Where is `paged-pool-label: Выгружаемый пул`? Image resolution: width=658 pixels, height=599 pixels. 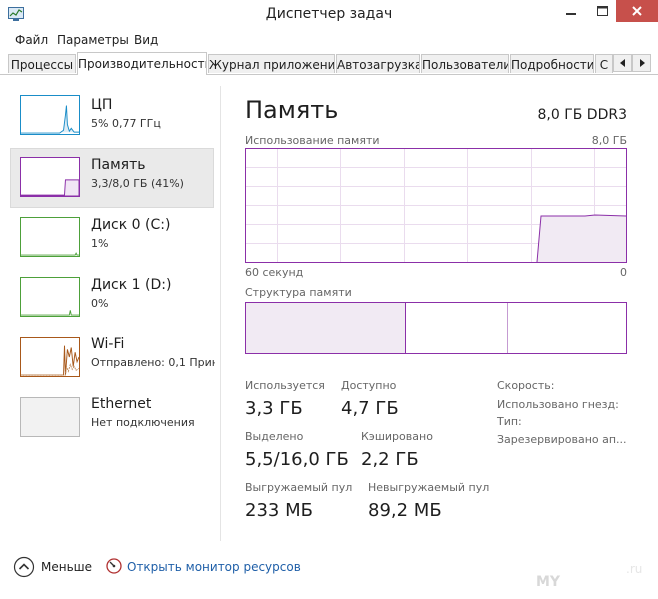 paged-pool-label: Выгружаемый пул is located at coordinates (299, 487).